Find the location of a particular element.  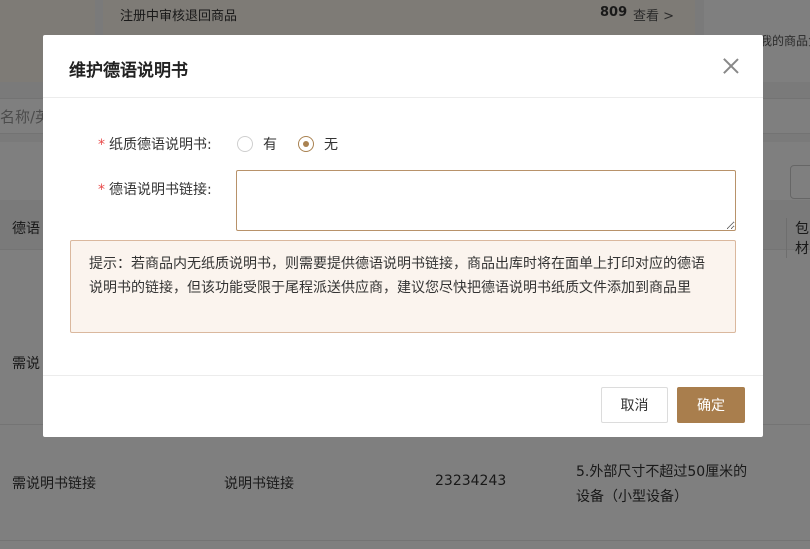

close-icon is located at coordinates (731, 66).